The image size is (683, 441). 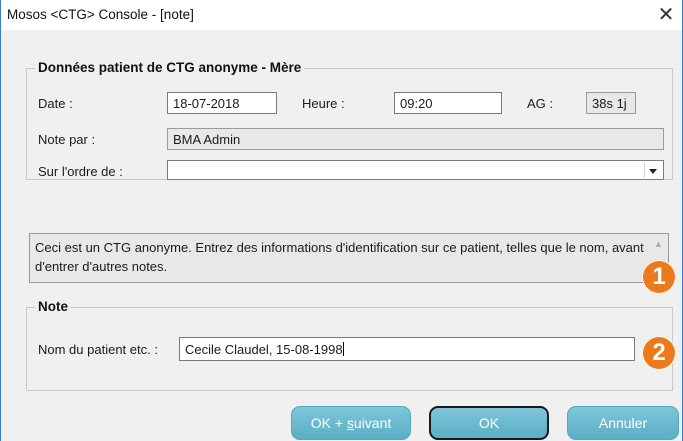 I want to click on annuler-label: Annuler, so click(x=623, y=423).